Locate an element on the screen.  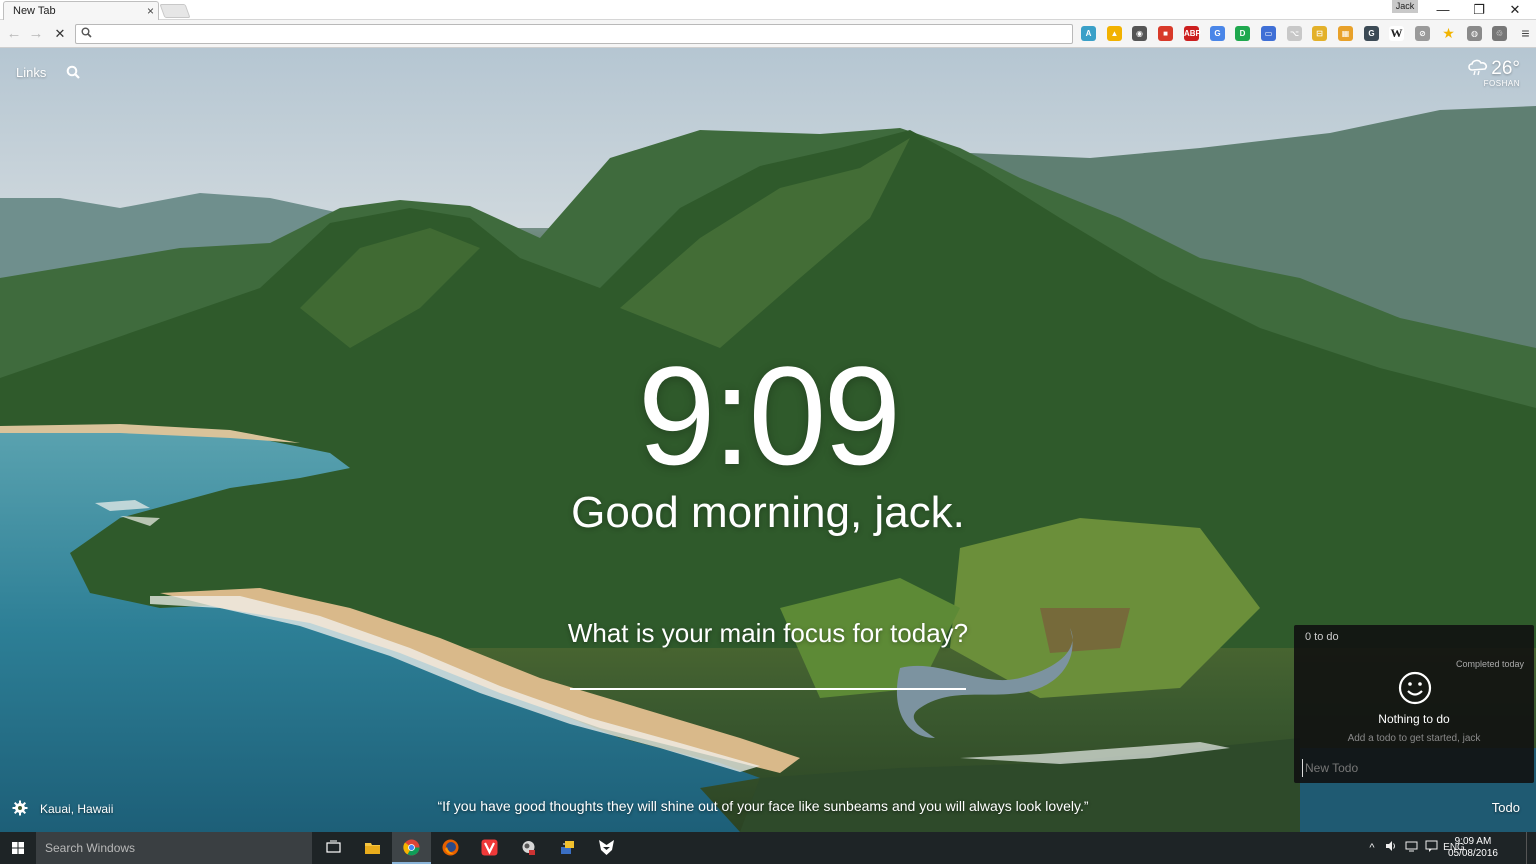
foxy-icon is located at coordinates (606, 847).